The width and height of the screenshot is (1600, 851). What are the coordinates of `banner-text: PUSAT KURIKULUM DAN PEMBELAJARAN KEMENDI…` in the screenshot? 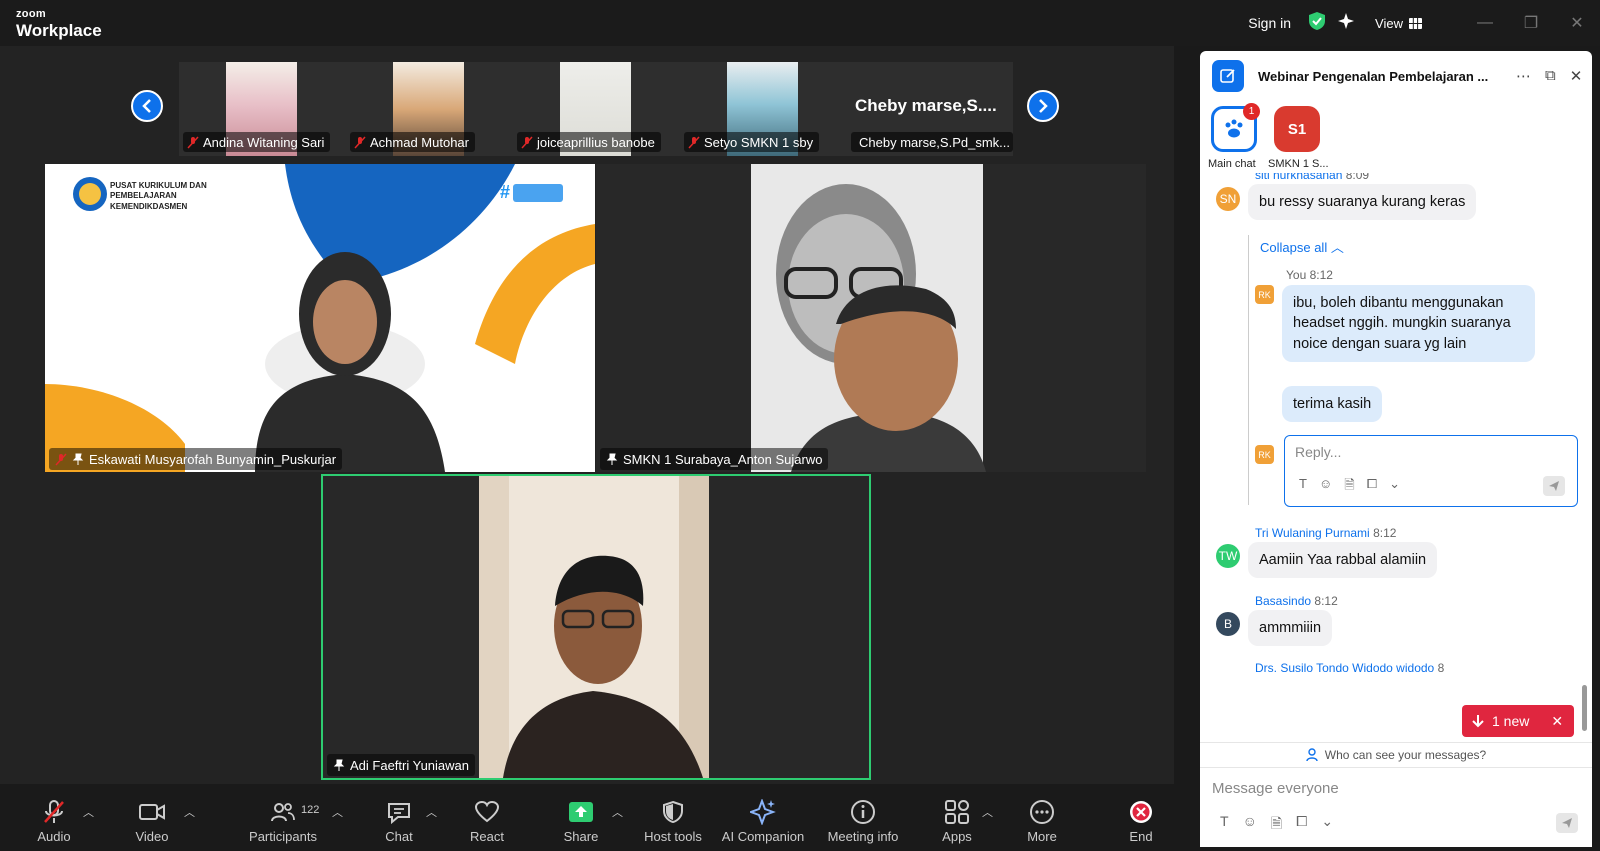 It's located at (158, 196).